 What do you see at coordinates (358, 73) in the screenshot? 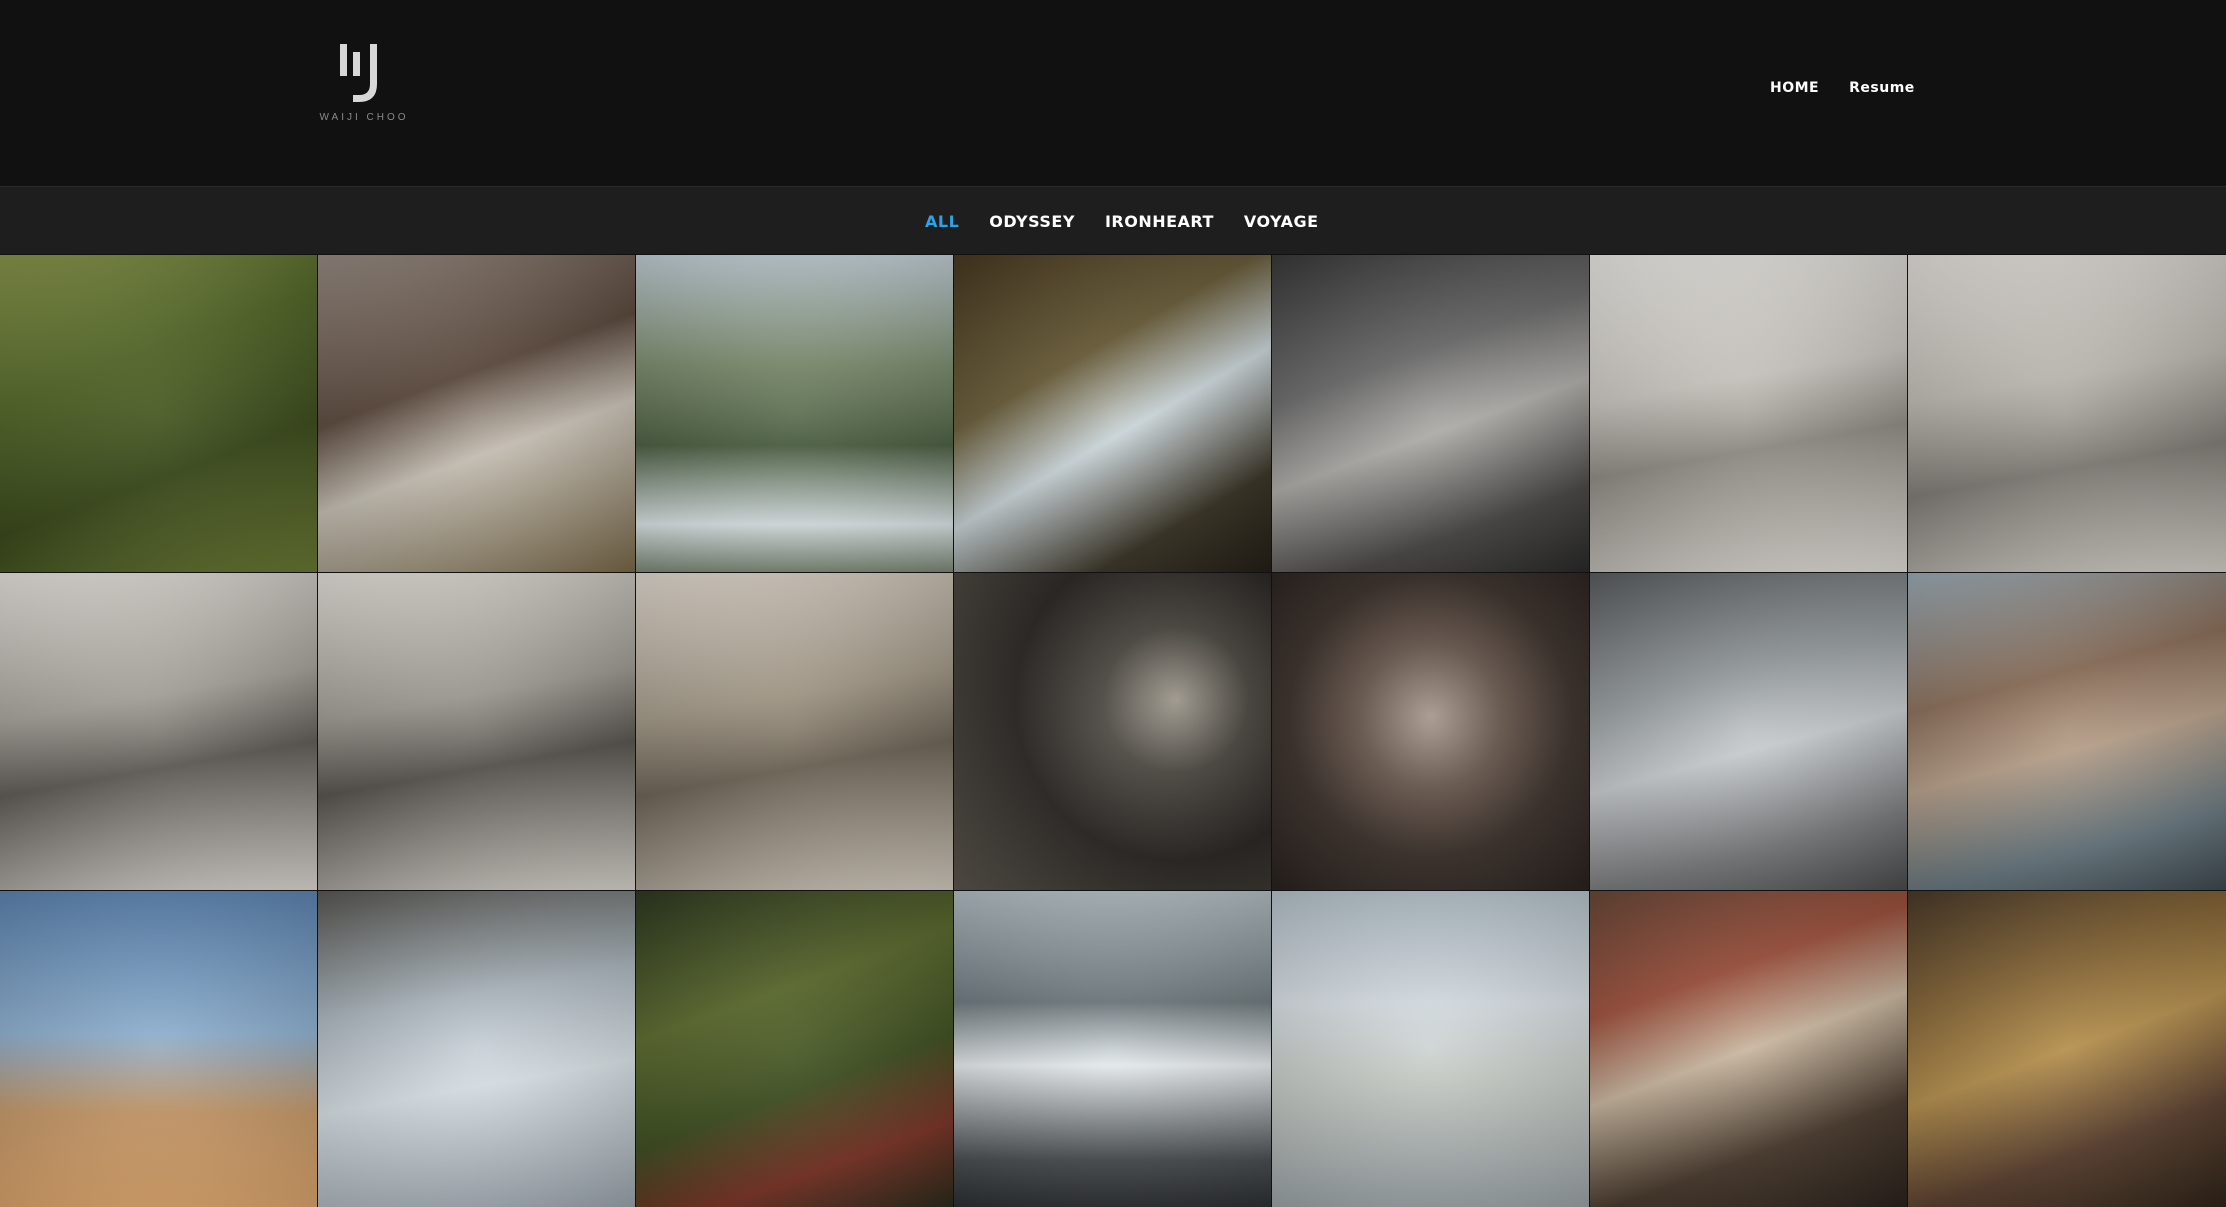
I see `logo-mark-icon` at bounding box center [358, 73].